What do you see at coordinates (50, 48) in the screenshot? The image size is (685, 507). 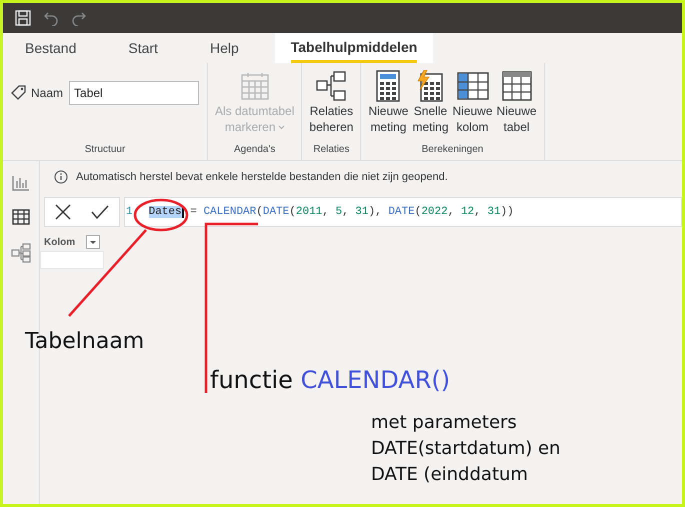 I see `menu-tab: Bestand` at bounding box center [50, 48].